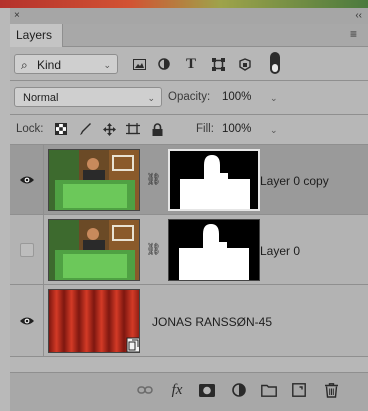 The height and width of the screenshot is (411, 368). What do you see at coordinates (269, 390) in the screenshot?
I see `new-group-icon` at bounding box center [269, 390].